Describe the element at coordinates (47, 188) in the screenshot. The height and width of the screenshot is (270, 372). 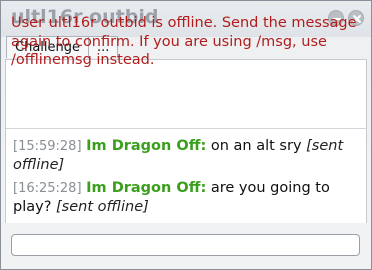
I see `message-timestamp: [16:25:28]` at that location.